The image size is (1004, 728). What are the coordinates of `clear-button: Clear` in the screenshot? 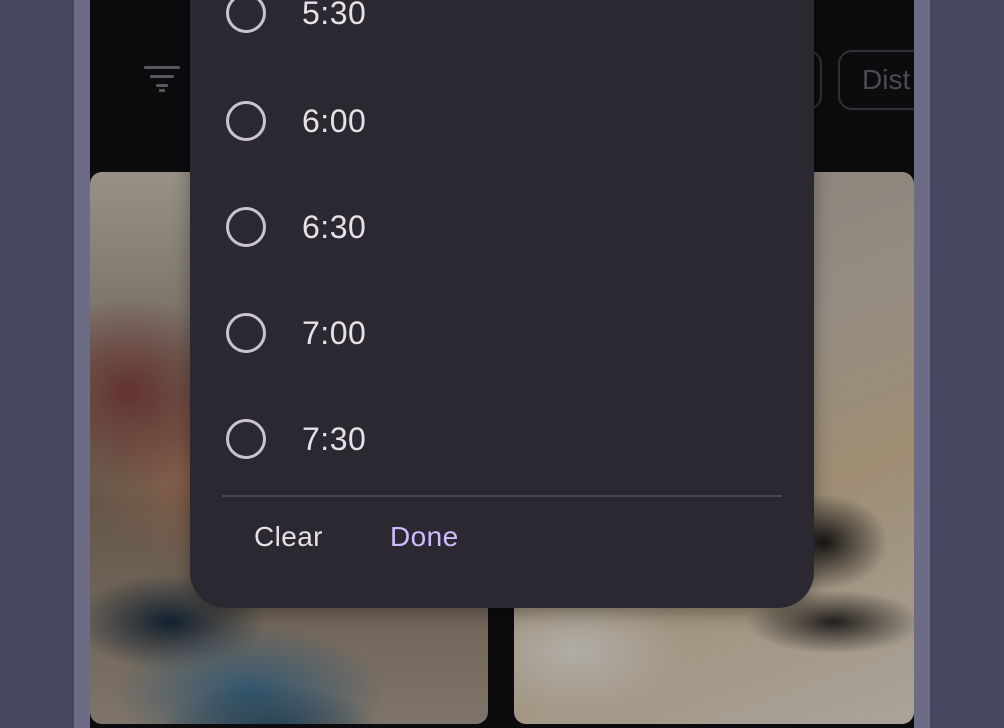 It's located at (288, 537).